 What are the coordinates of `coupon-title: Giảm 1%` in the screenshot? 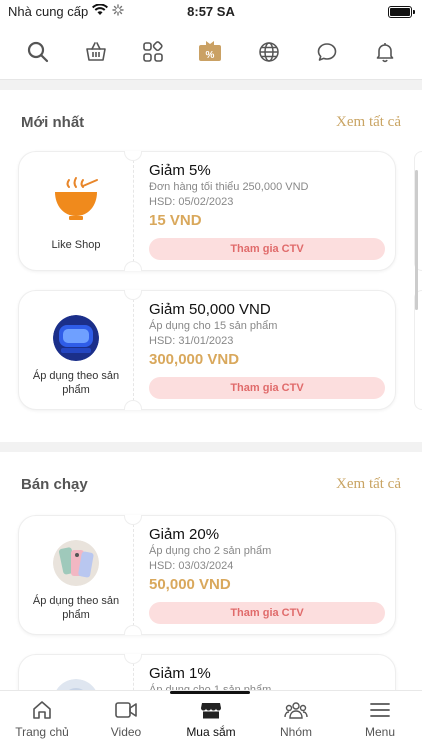 It's located at (180, 673).